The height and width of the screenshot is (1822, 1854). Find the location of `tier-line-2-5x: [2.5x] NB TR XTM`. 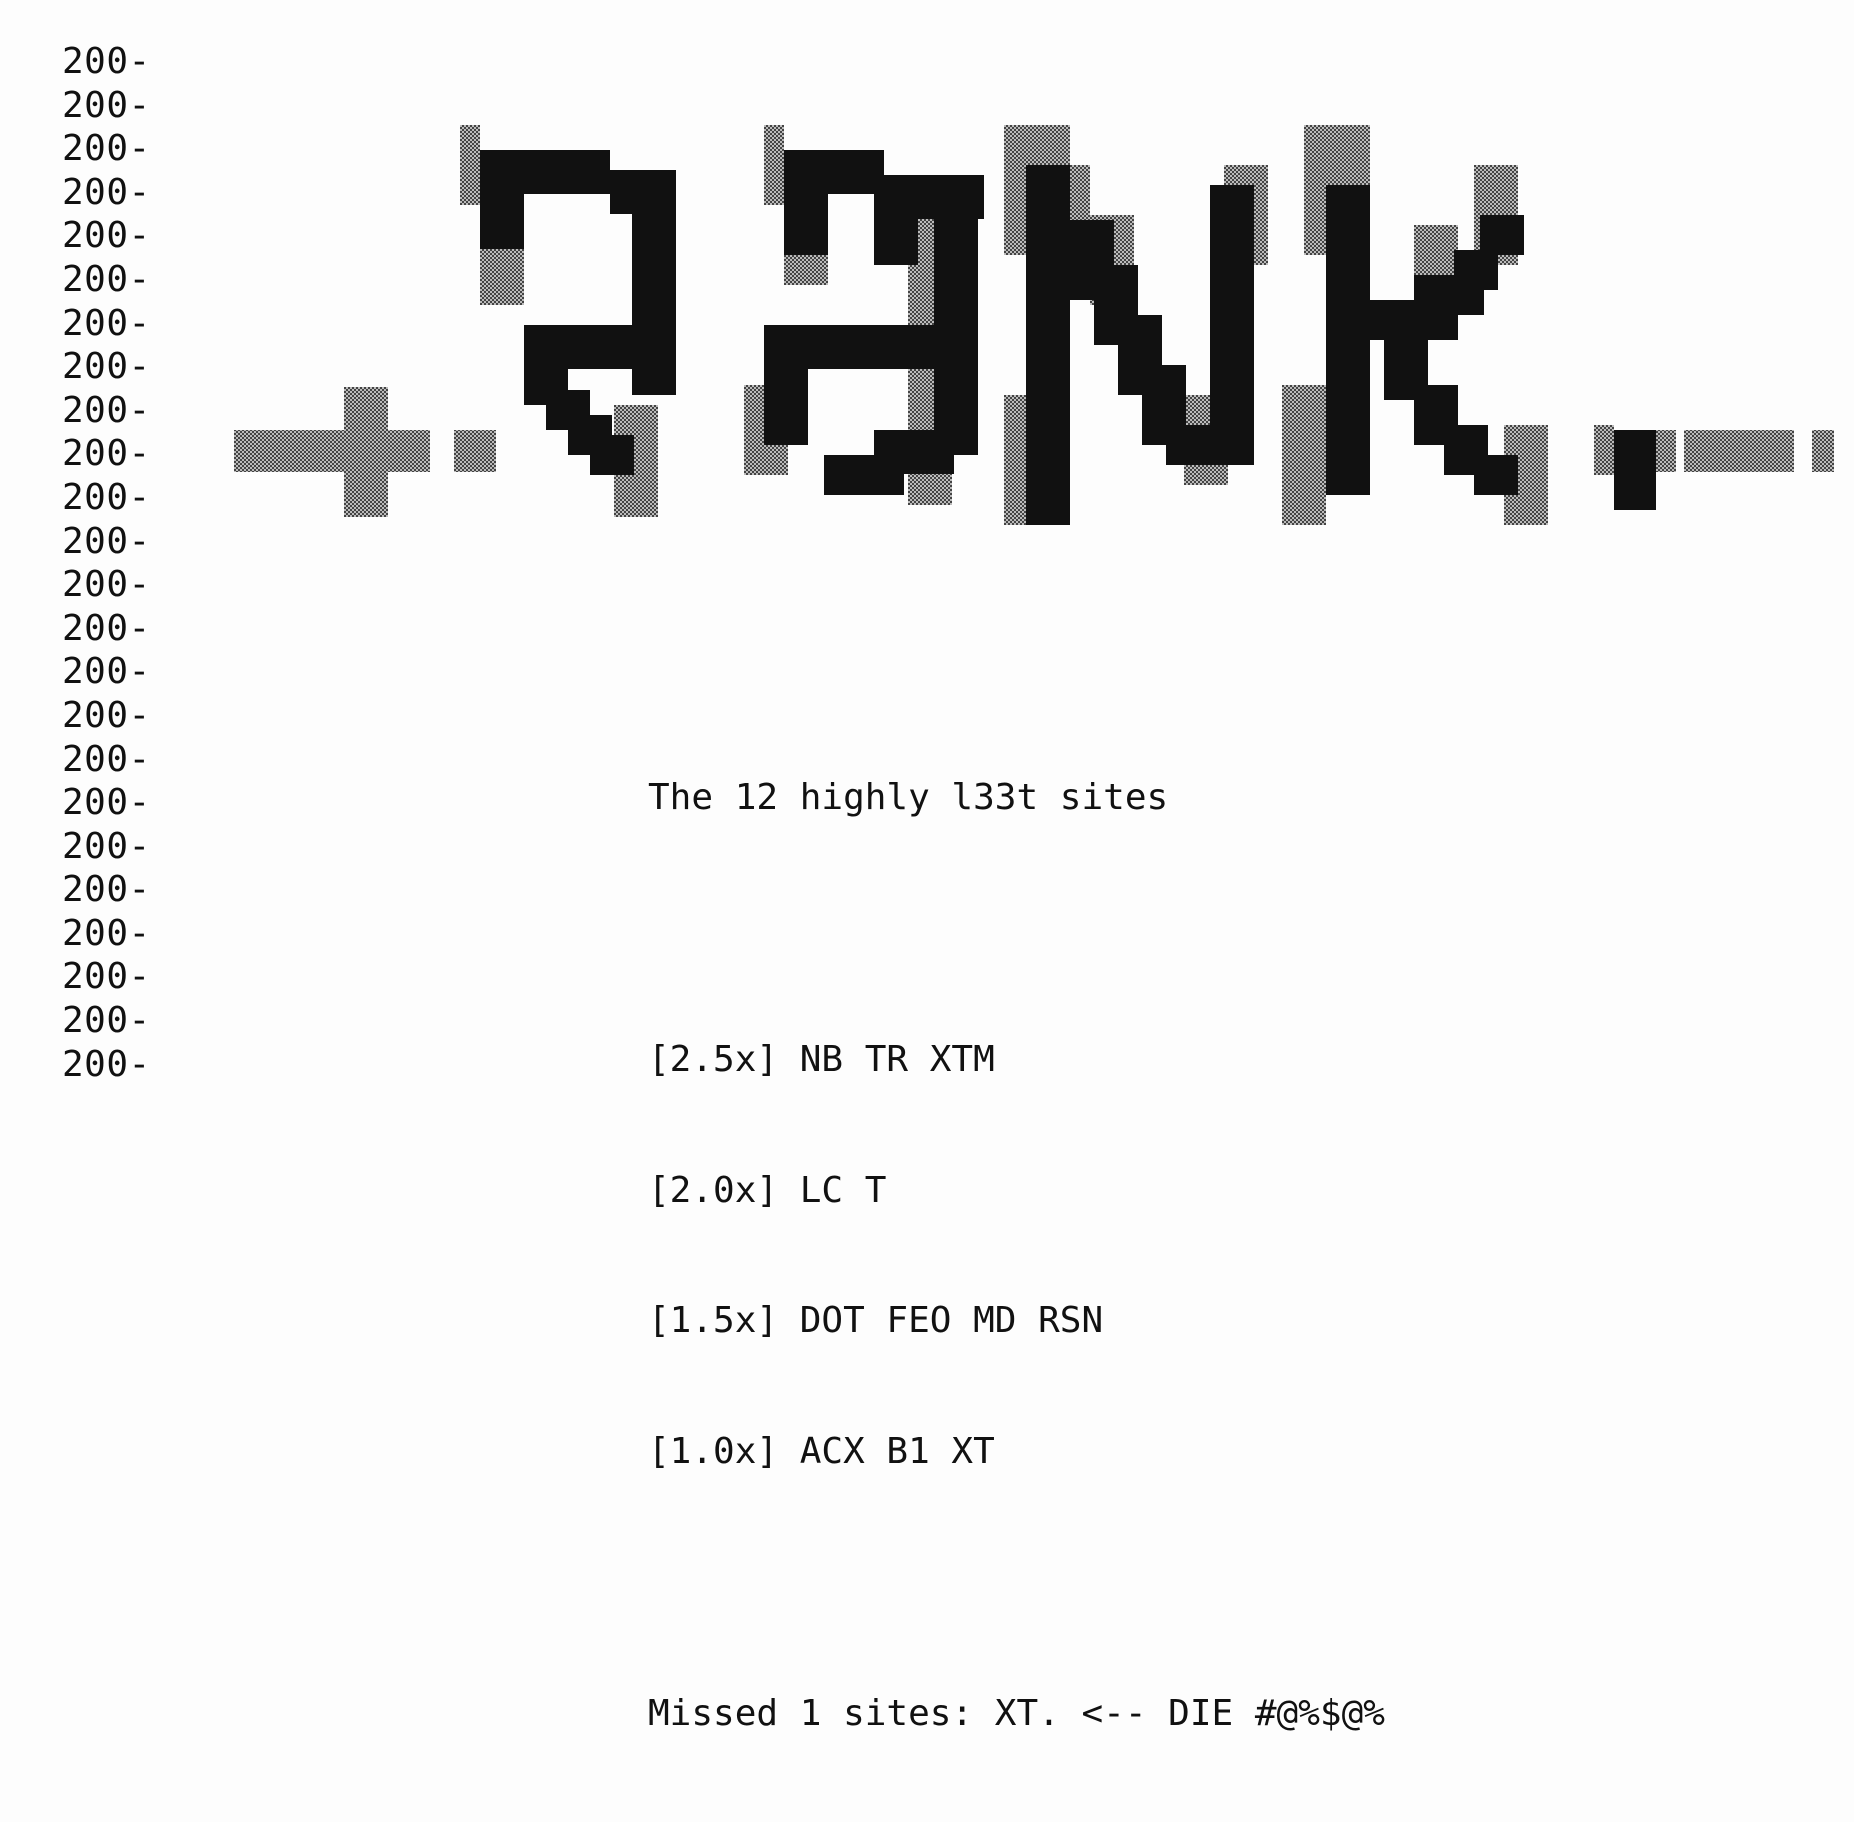

tier-line-2-5x: [2.5x] NB TR XTM is located at coordinates (821, 1059).